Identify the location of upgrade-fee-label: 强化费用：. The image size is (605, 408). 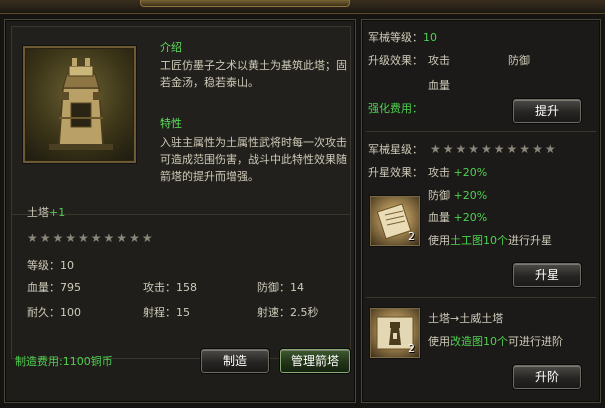
(395, 108).